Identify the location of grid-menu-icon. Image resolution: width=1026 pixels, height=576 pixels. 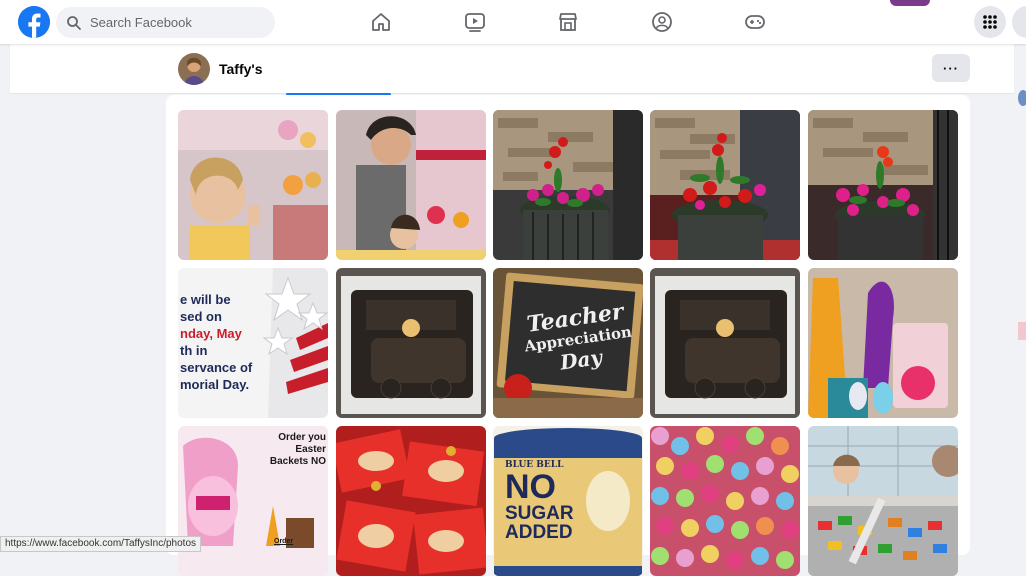
(990, 22).